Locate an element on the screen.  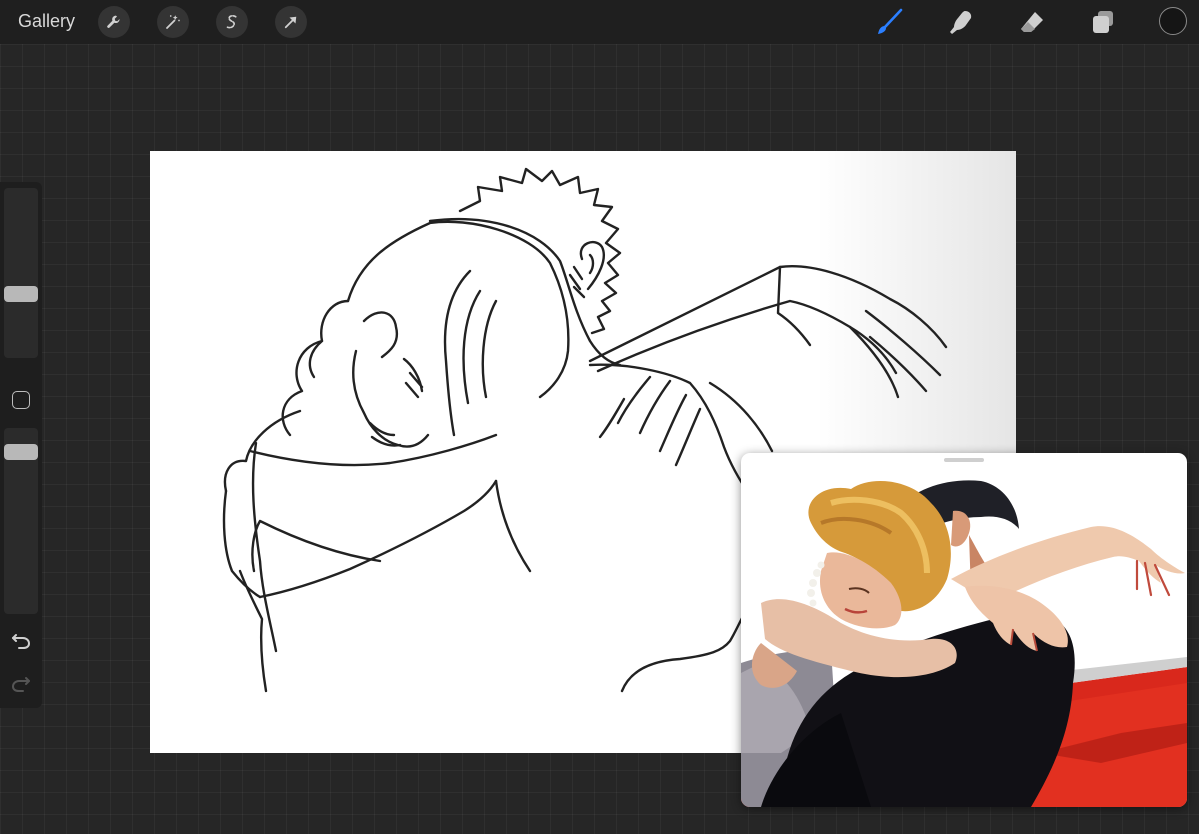
adjustments-button is located at coordinates (173, 22).